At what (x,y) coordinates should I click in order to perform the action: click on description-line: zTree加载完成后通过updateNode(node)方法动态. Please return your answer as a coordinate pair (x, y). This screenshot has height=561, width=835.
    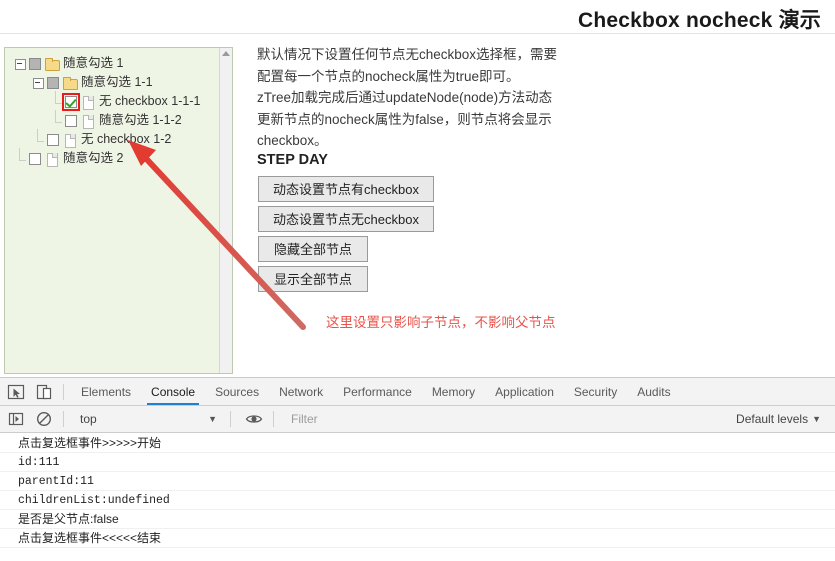
    Looking at the image, I should click on (405, 97).